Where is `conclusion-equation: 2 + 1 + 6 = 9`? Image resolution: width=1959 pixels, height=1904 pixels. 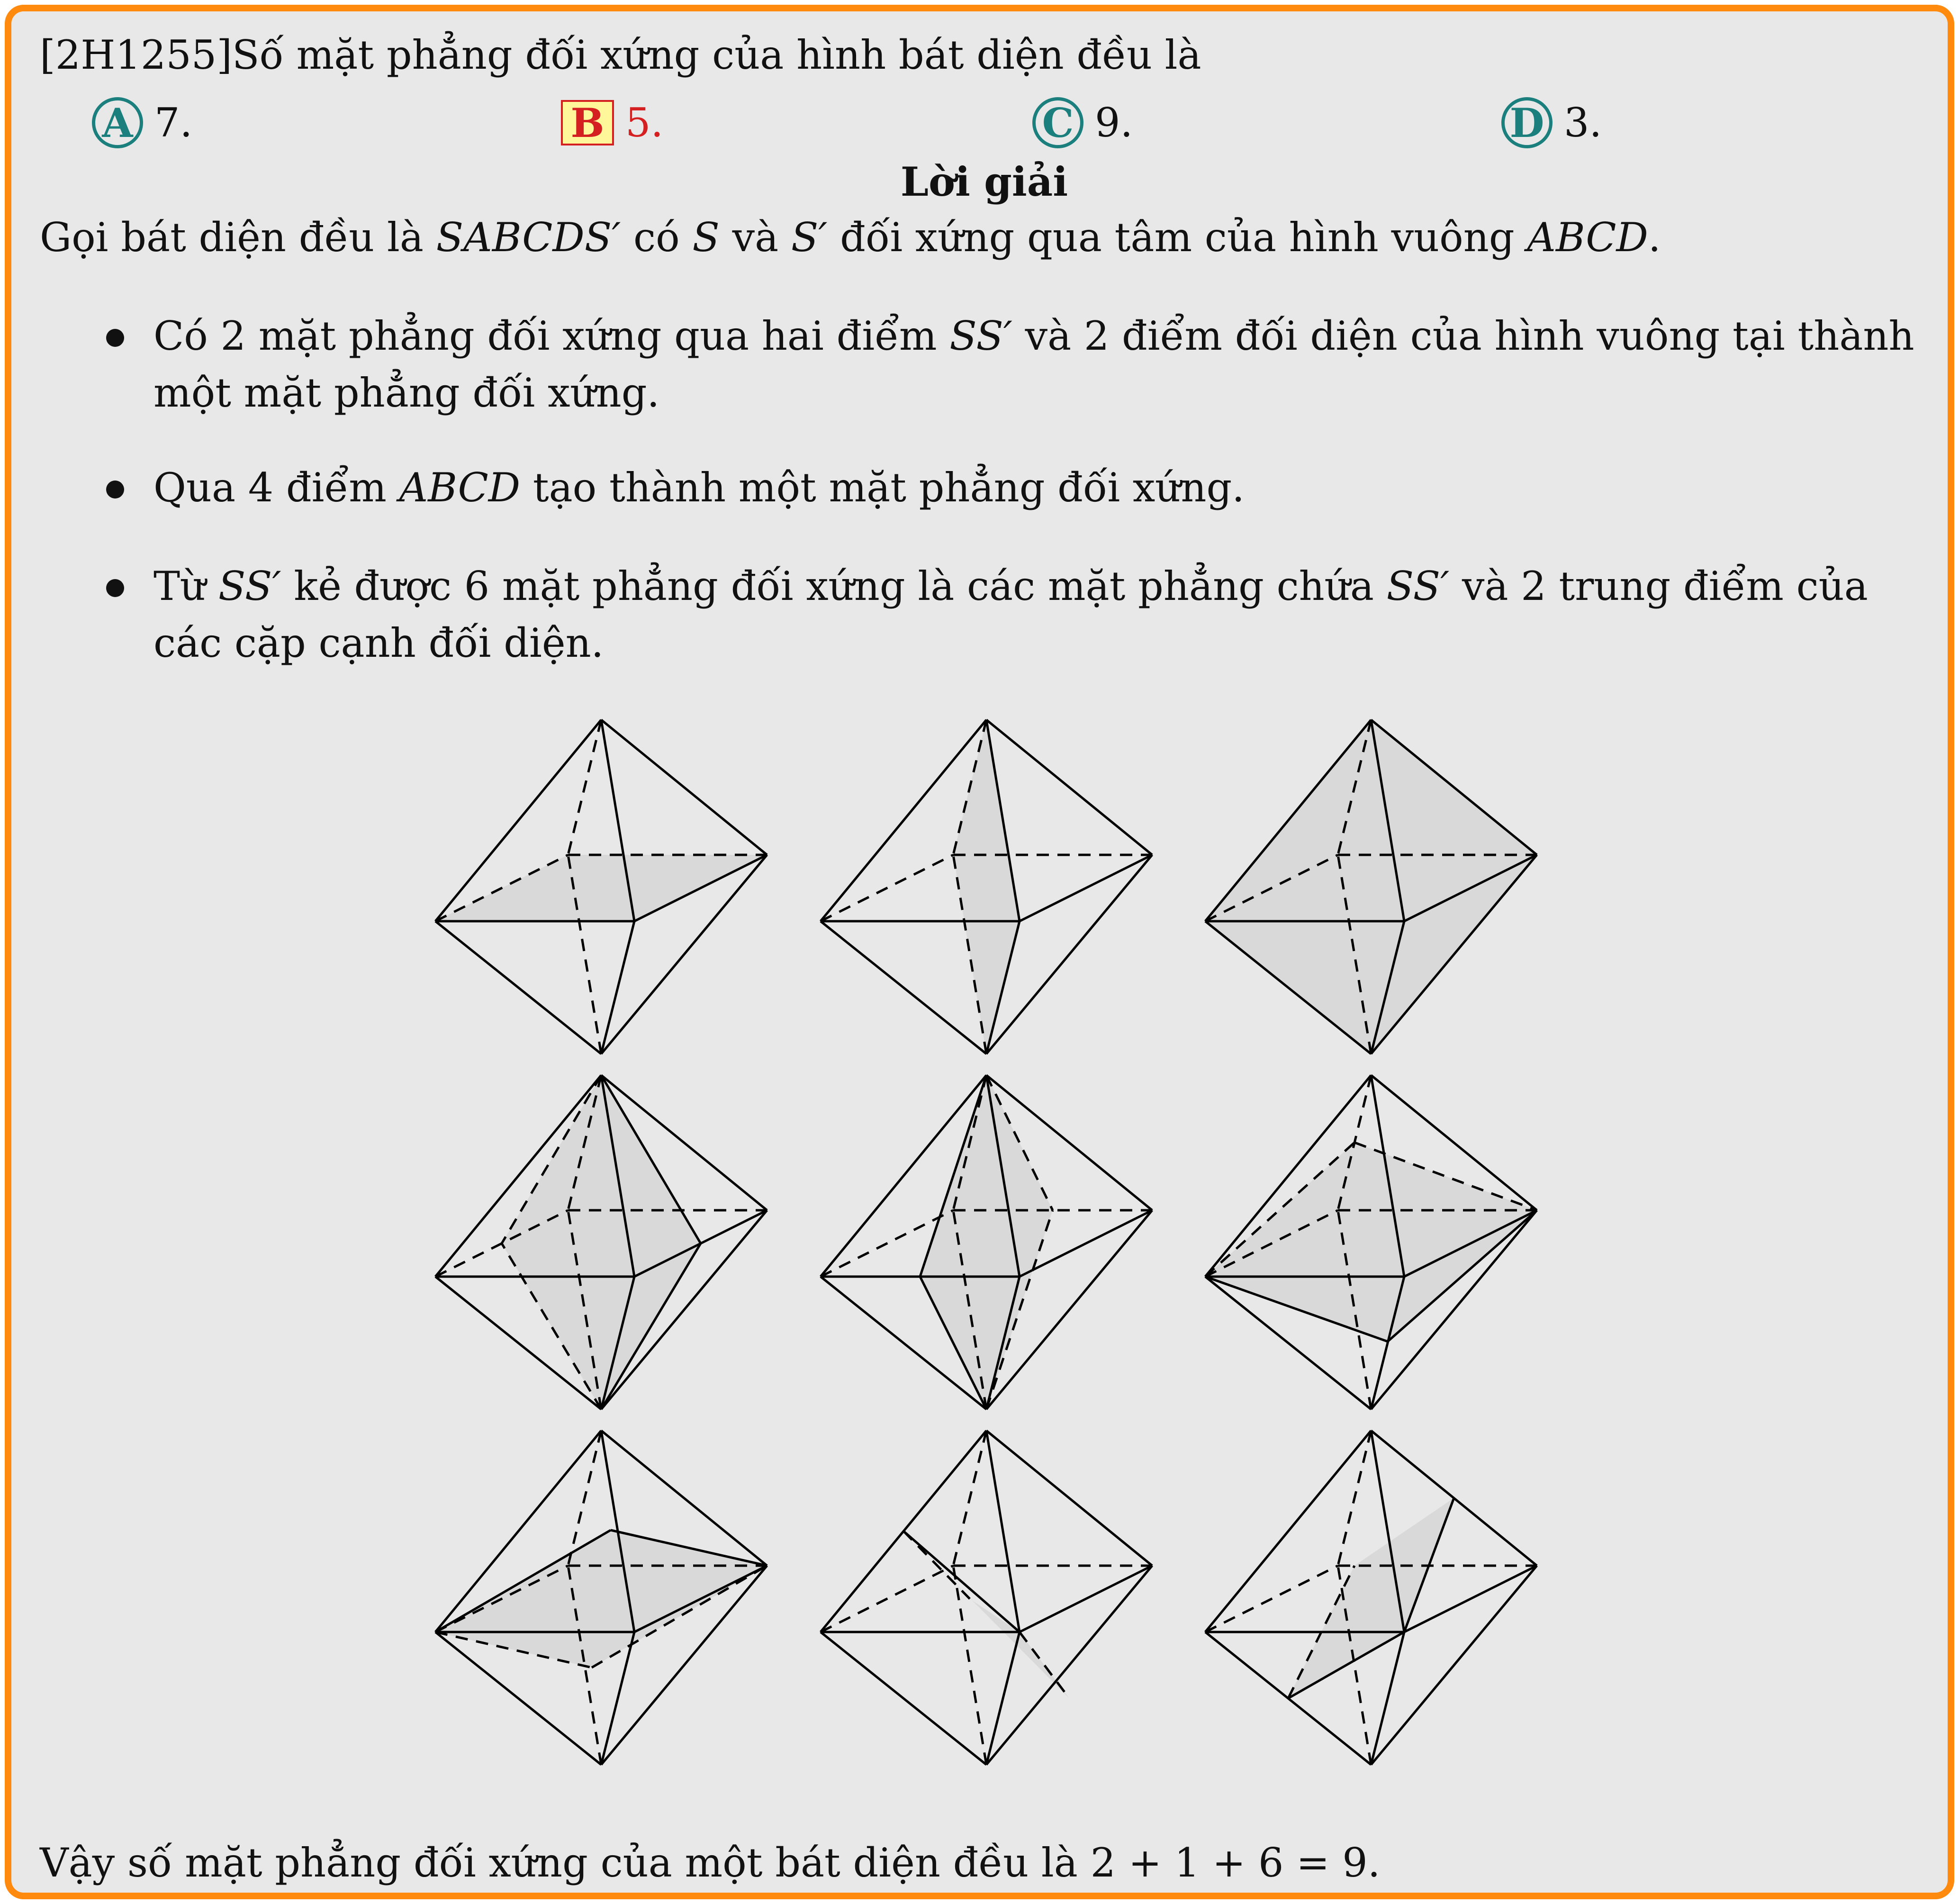 conclusion-equation: 2 + 1 + 6 = 9 is located at coordinates (1229, 1863).